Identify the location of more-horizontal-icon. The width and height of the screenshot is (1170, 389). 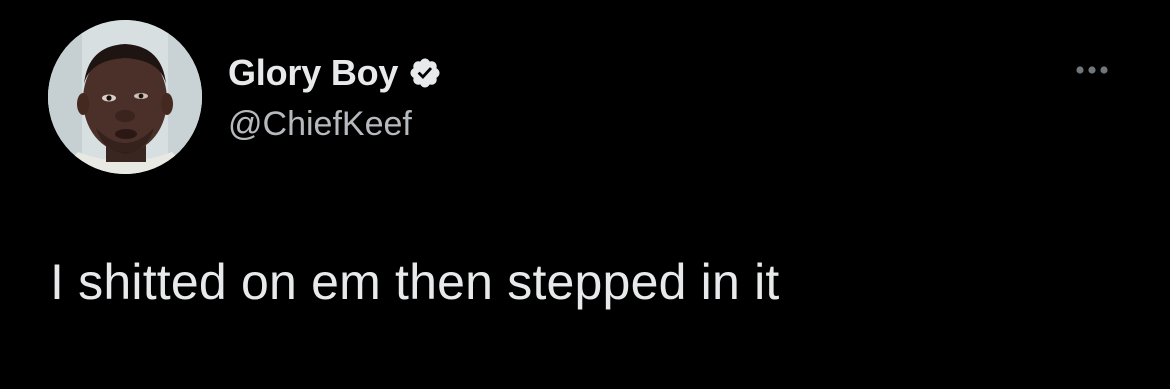
(1092, 70).